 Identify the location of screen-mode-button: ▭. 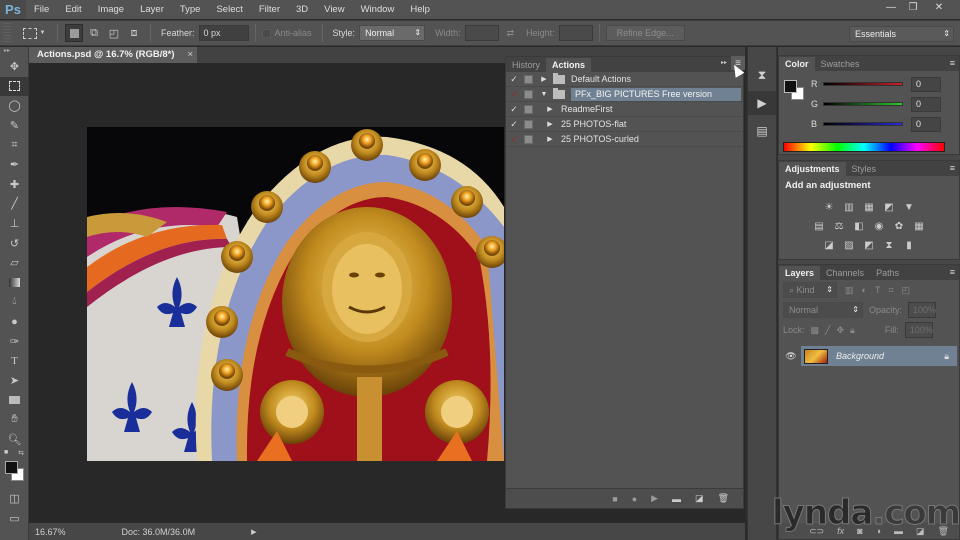
(14, 518).